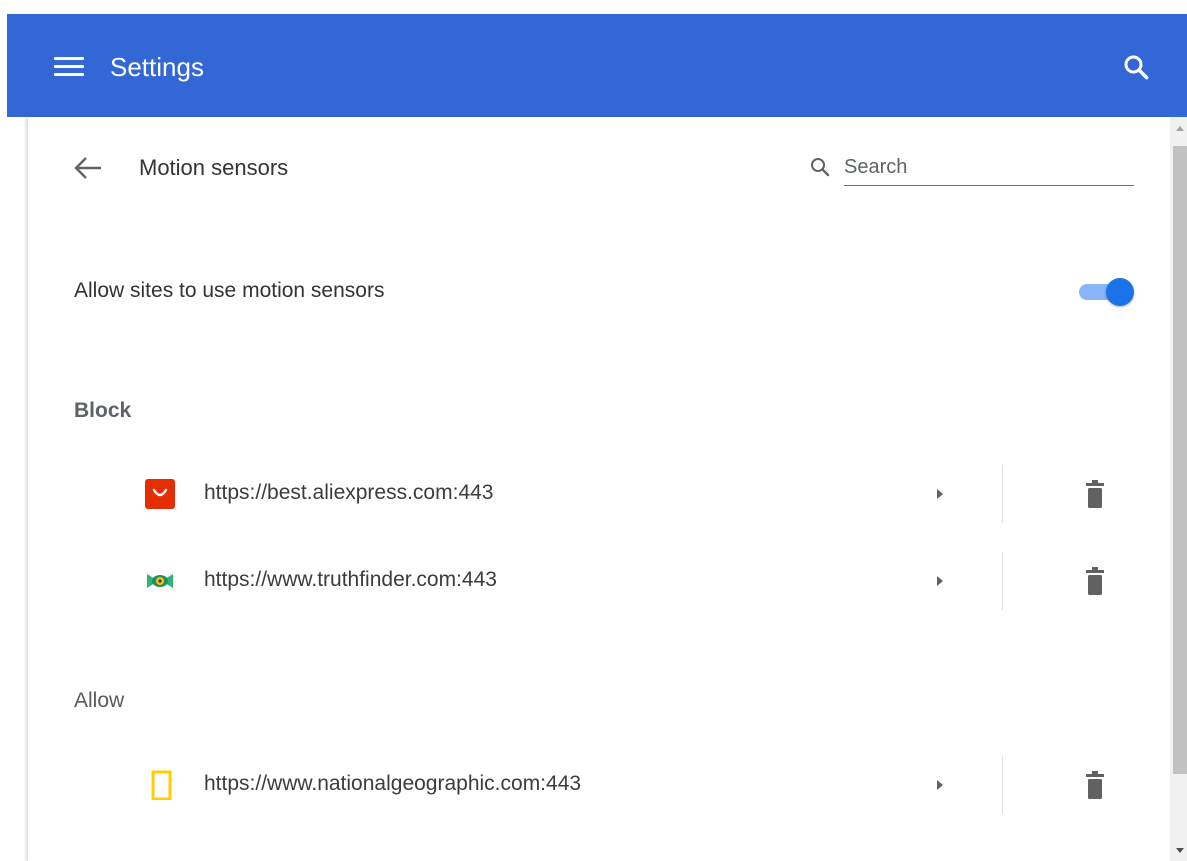 The width and height of the screenshot is (1187, 861). What do you see at coordinates (392, 784) in the screenshot?
I see `site-url: https://www.nationalgeographic.com:443` at bounding box center [392, 784].